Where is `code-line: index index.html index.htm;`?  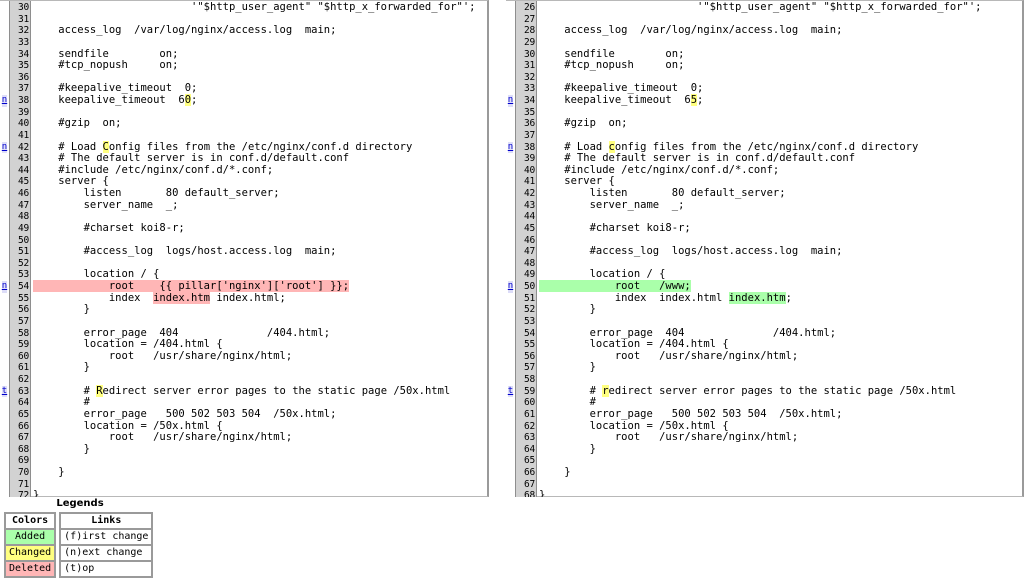 code-line: index index.html index.htm; is located at coordinates (780, 298).